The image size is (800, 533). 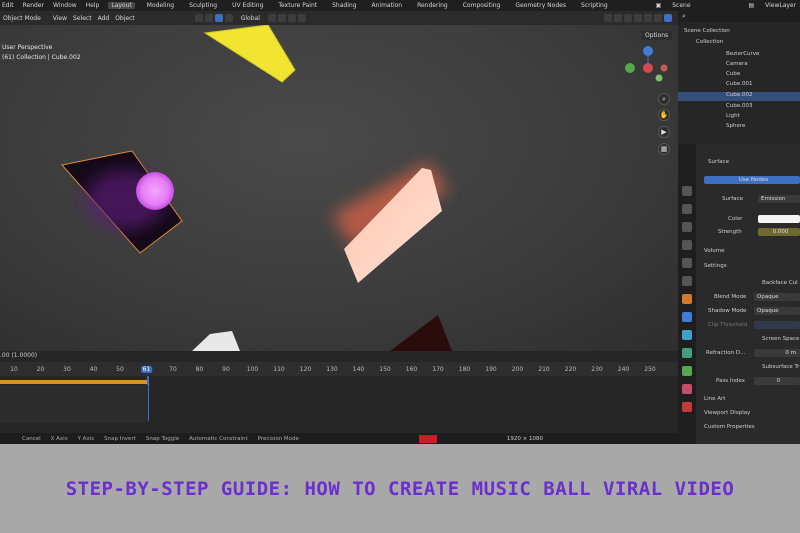 What do you see at coordinates (22, 18) in the screenshot?
I see `object-mode-dropdown: Object Mode` at bounding box center [22, 18].